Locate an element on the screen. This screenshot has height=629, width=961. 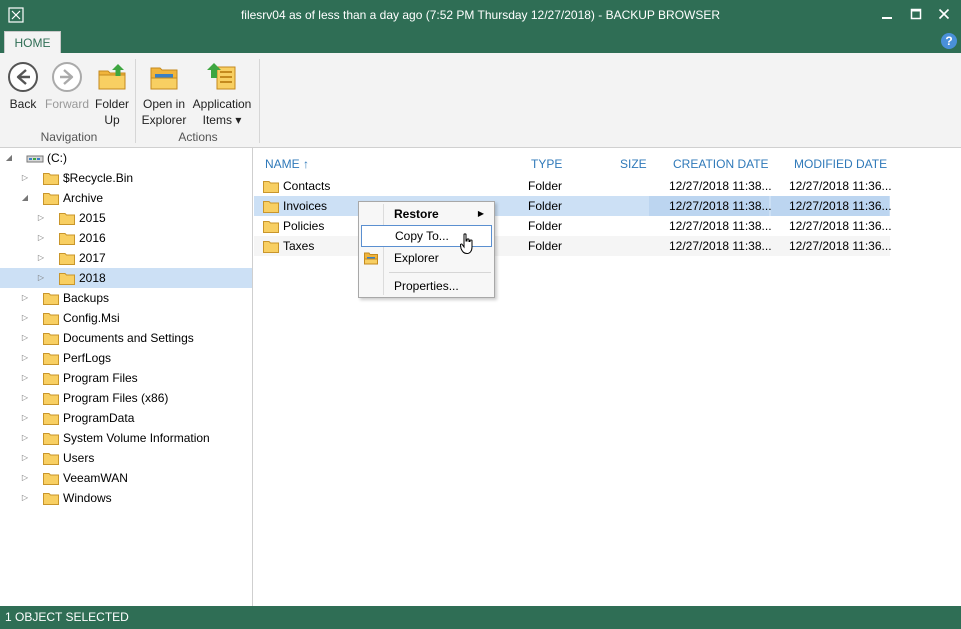
tree-item-label: PerfLogs is located at coordinates (87, 358).